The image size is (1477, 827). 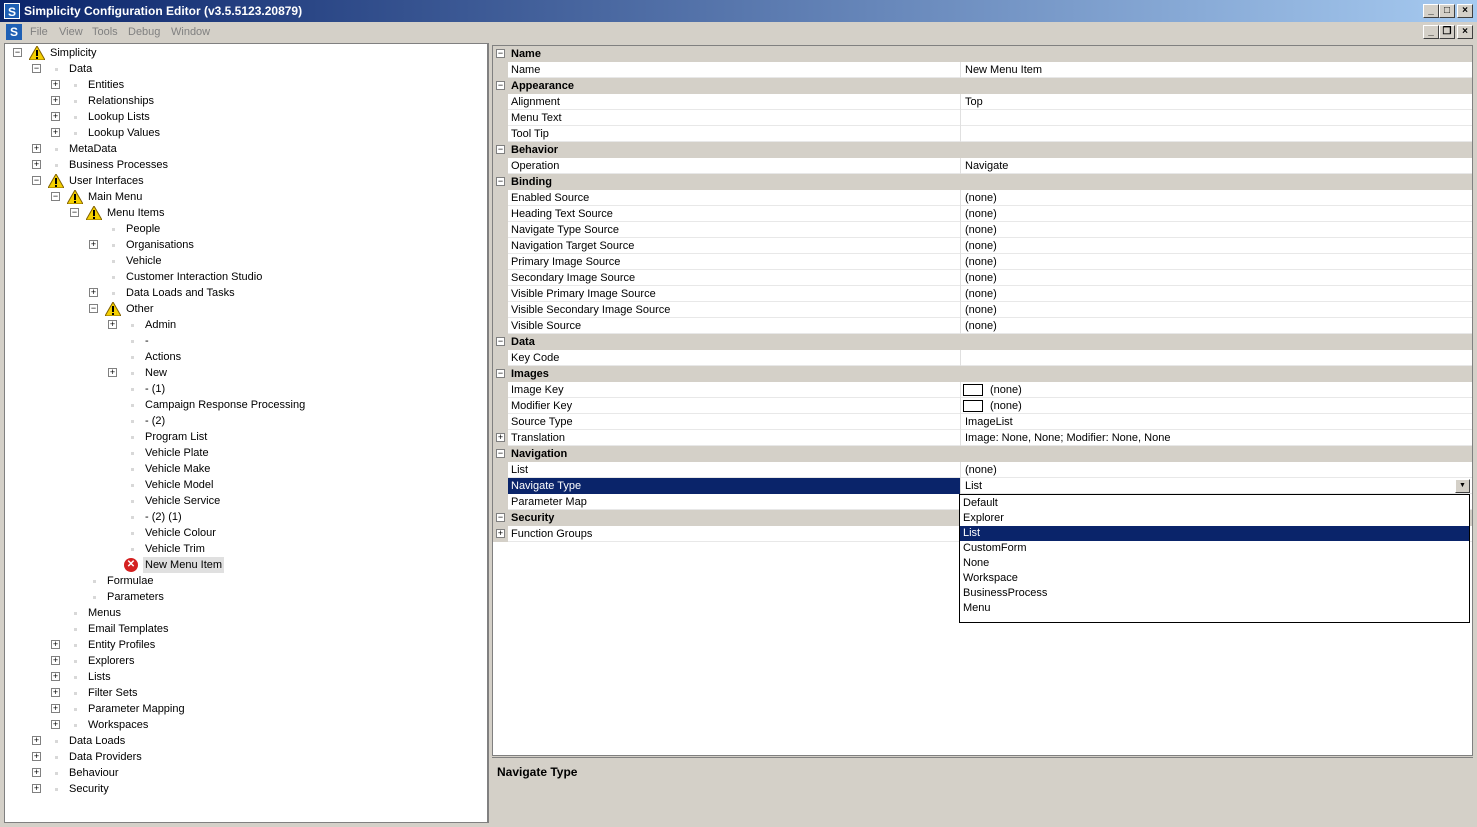 What do you see at coordinates (982, 358) in the screenshot?
I see `property-row: Key Code` at bounding box center [982, 358].